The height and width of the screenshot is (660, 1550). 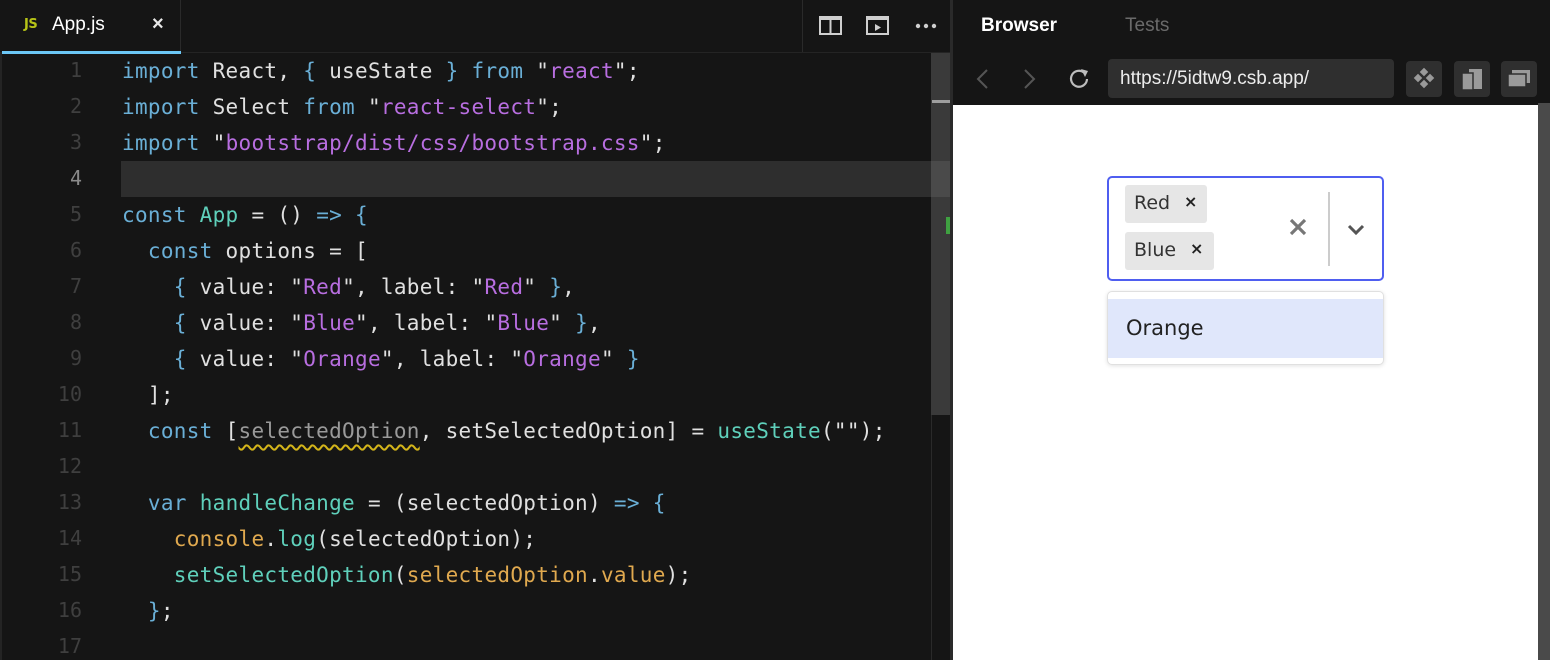 What do you see at coordinates (1029, 79) in the screenshot?
I see `forward-icon` at bounding box center [1029, 79].